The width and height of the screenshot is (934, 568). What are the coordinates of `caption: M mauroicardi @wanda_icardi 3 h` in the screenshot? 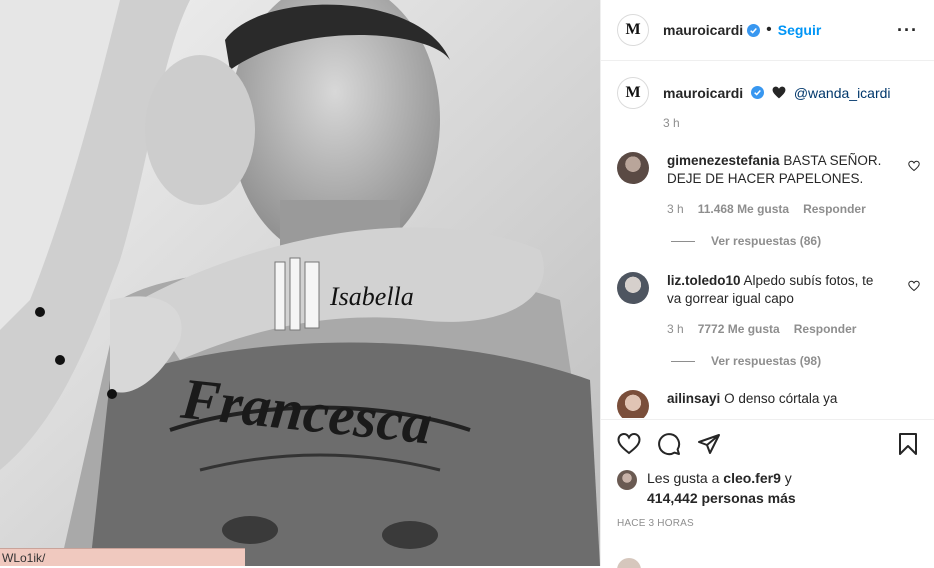 It's located at (767, 96).